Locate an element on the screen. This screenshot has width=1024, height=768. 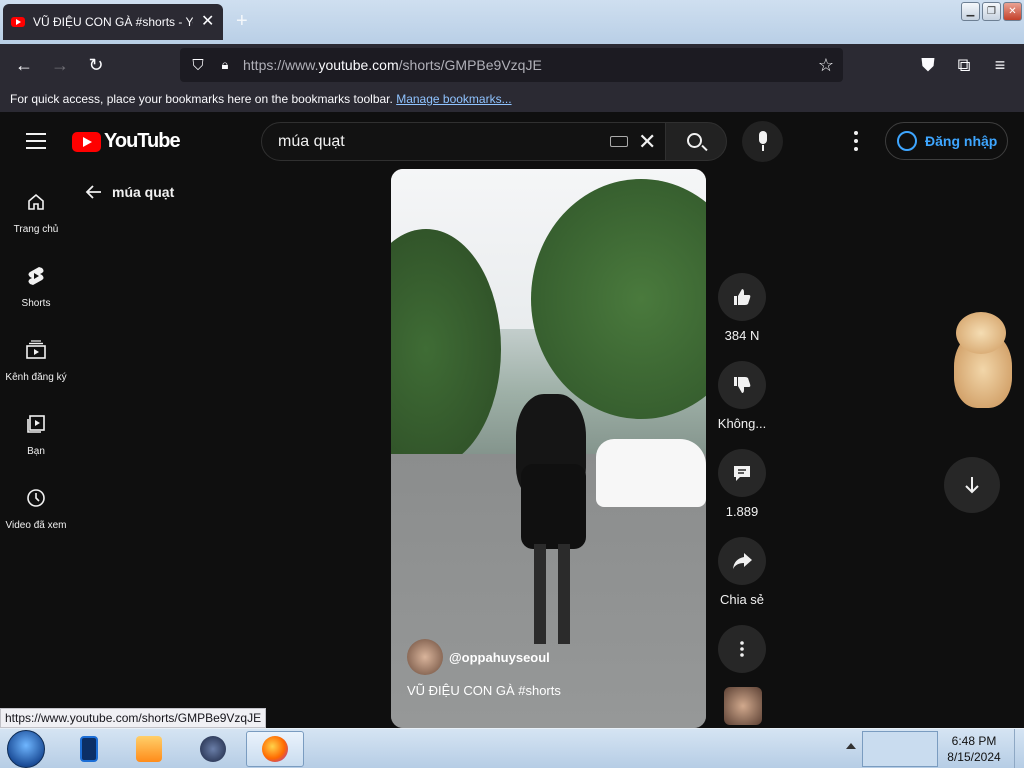
share-button is located at coordinates (742, 561).